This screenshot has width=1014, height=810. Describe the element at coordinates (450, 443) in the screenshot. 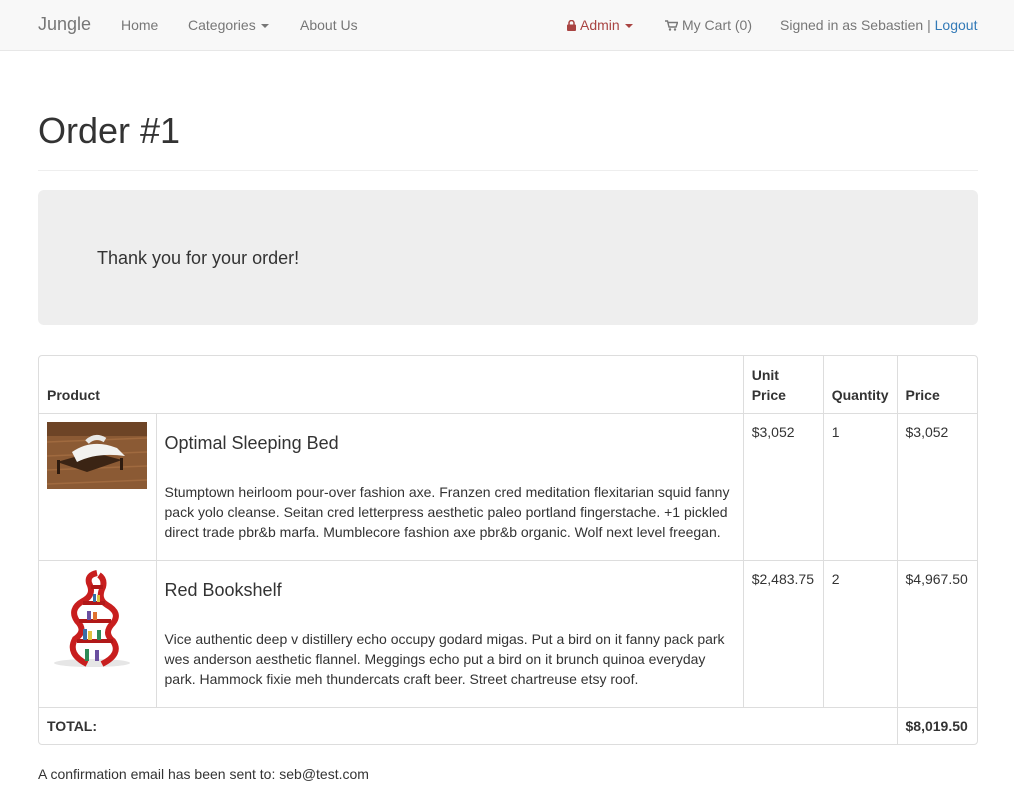

I see `product-name: Optimal Sleeping Bed` at that location.